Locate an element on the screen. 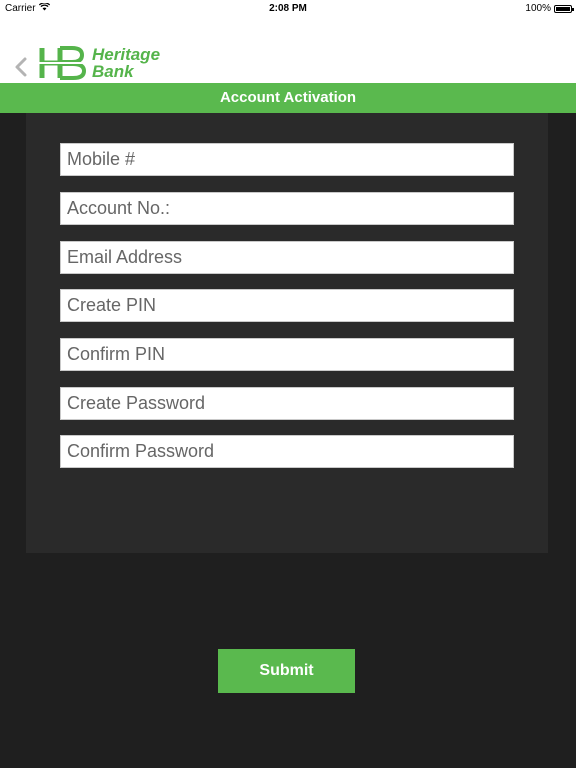  create-password-field is located at coordinates (287, 403).